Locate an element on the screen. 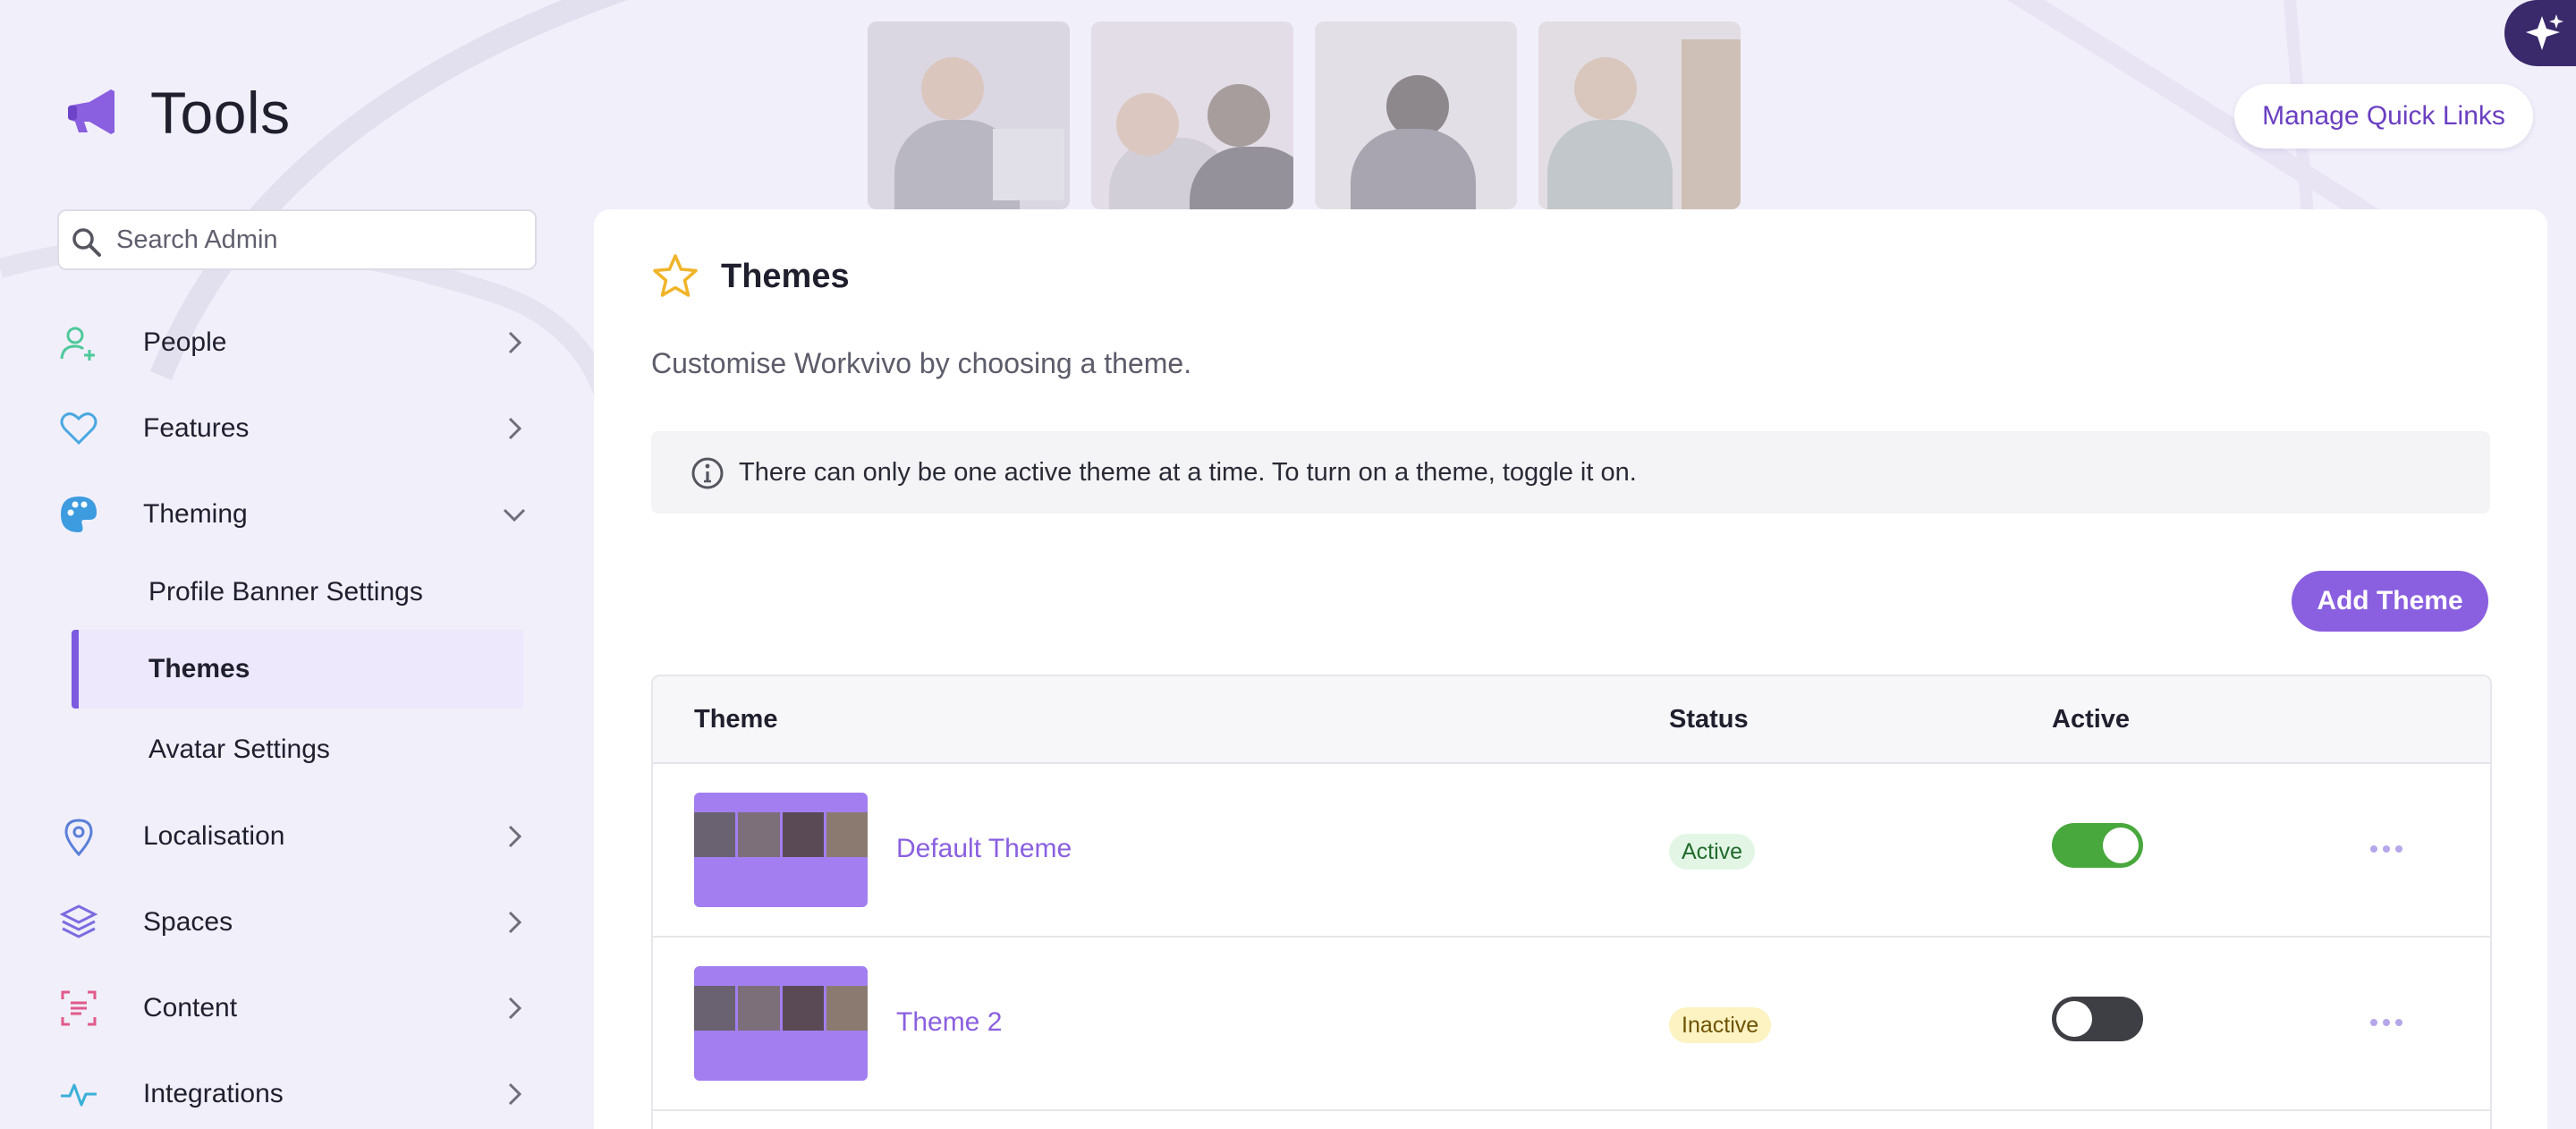 This screenshot has height=1129, width=2576. document-scan-icon is located at coordinates (79, 1008).